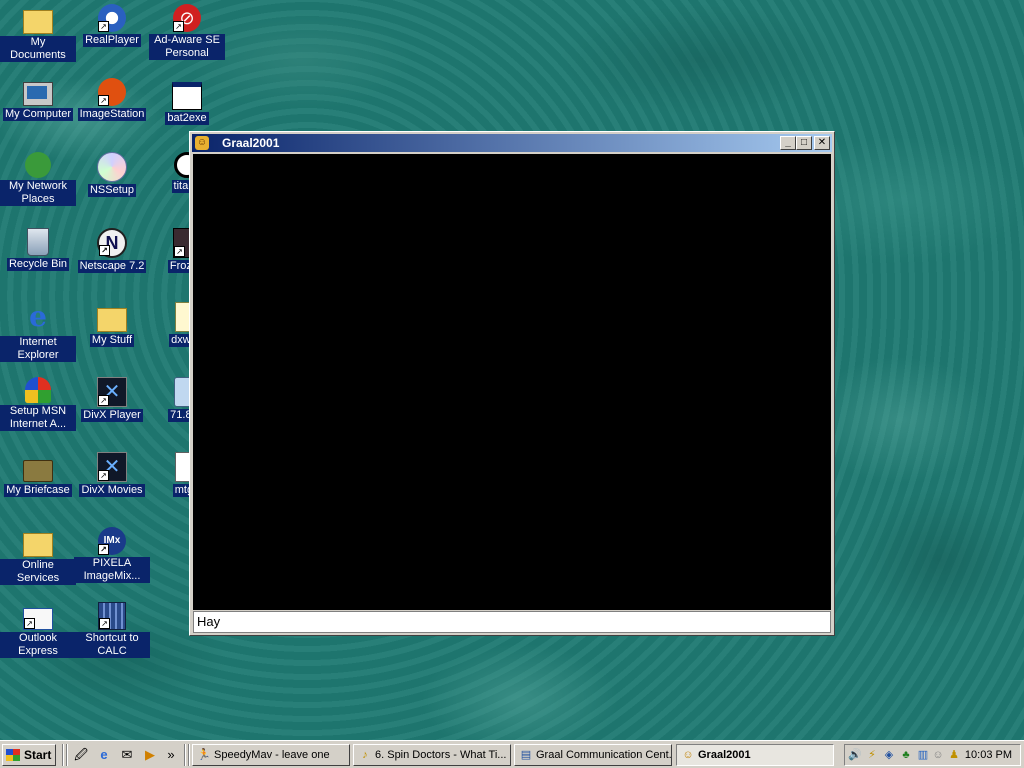  What do you see at coordinates (512, 143) in the screenshot?
I see `title-bar: ☺ Graal2001 _ □ ✕` at bounding box center [512, 143].